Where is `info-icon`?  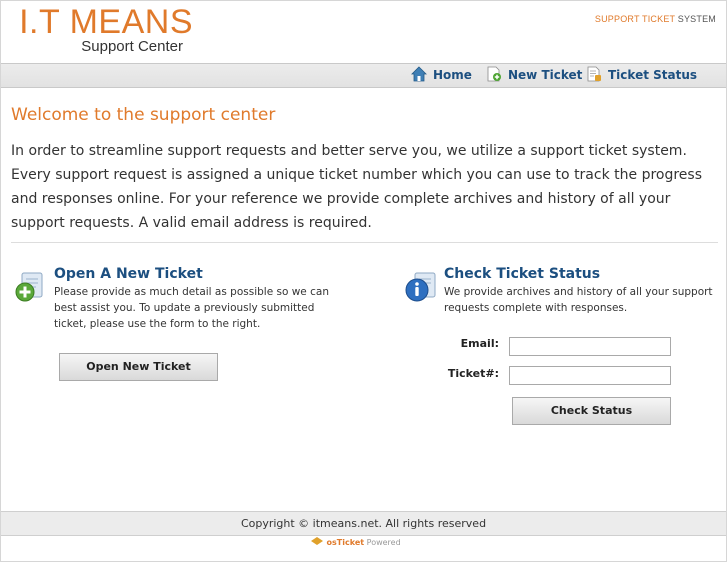
info-icon is located at coordinates (421, 287).